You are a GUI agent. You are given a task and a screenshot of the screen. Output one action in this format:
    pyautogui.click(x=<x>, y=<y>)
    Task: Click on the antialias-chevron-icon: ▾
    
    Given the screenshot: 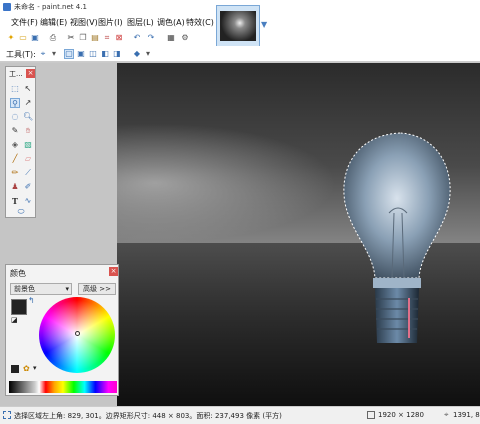 What is the action you would take?
    pyautogui.click(x=148, y=54)
    